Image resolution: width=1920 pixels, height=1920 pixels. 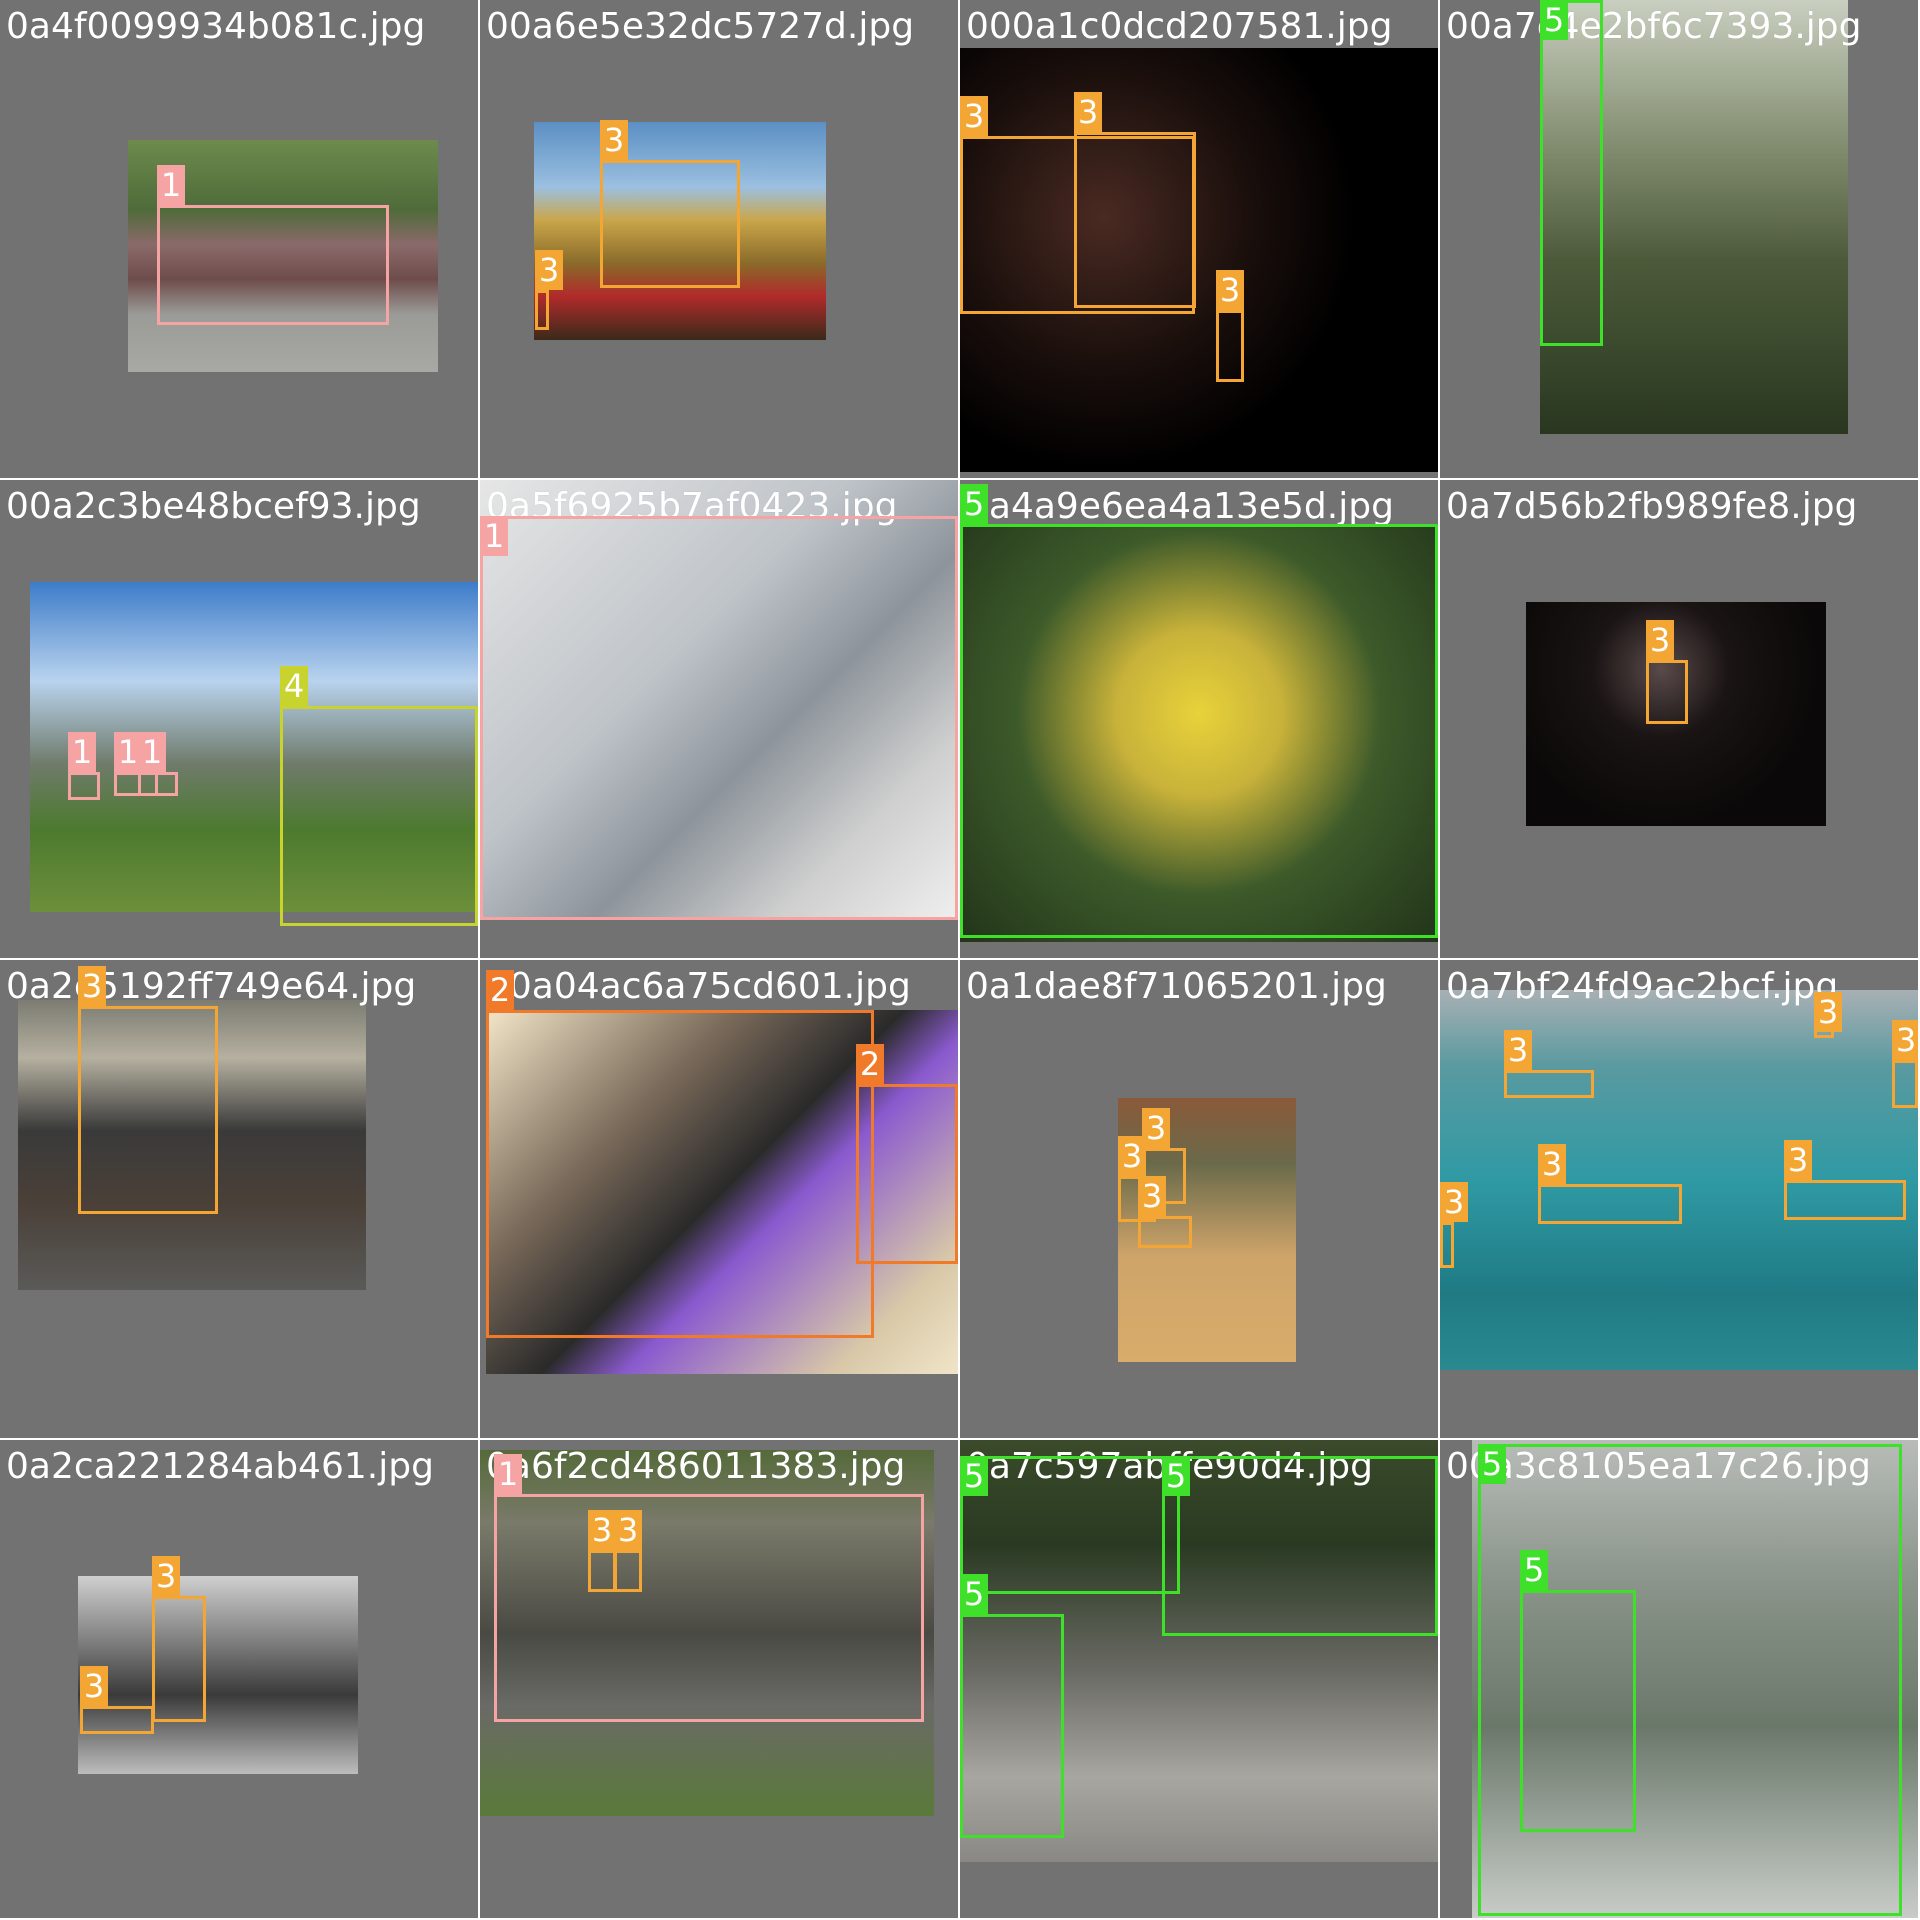 I want to click on image-tile: 0a7bf24fd9ac2bcf.jpg 3 3 3 3 3 3, so click(x=1679, y=1199).